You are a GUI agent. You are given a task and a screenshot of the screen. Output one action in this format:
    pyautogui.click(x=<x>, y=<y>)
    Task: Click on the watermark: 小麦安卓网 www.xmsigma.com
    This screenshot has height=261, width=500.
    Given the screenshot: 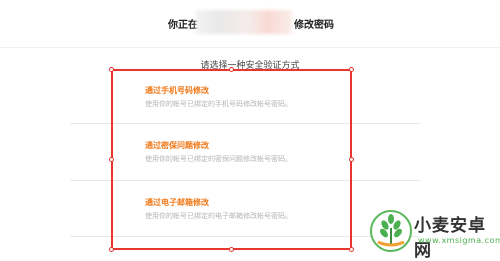 What is the action you would take?
    pyautogui.click(x=434, y=234)
    